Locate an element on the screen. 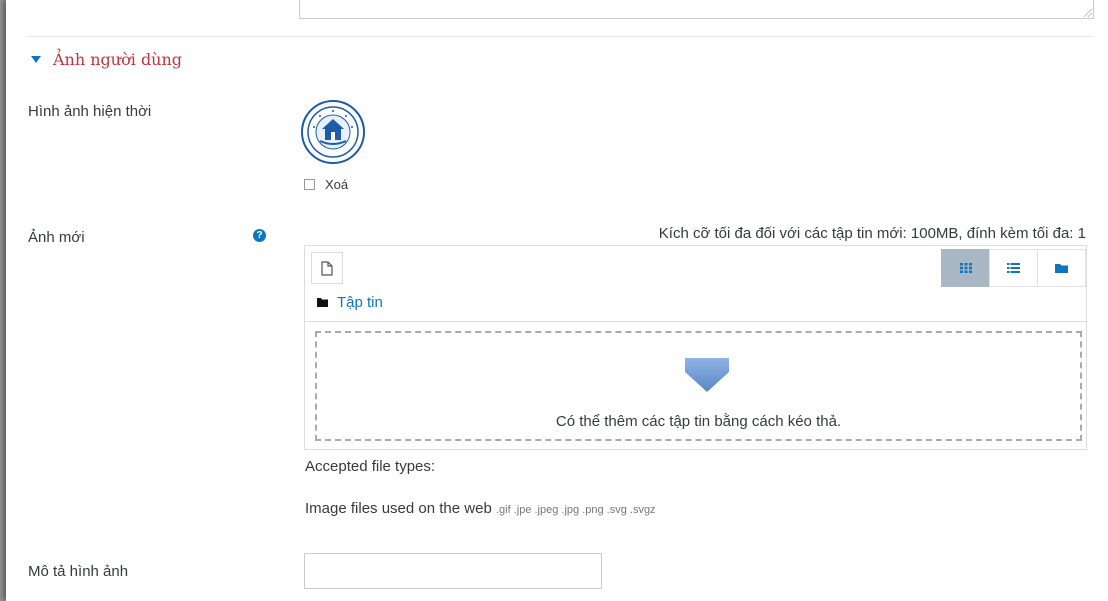 The width and height of the screenshot is (1108, 601). view-switcher is located at coordinates (1013, 268).